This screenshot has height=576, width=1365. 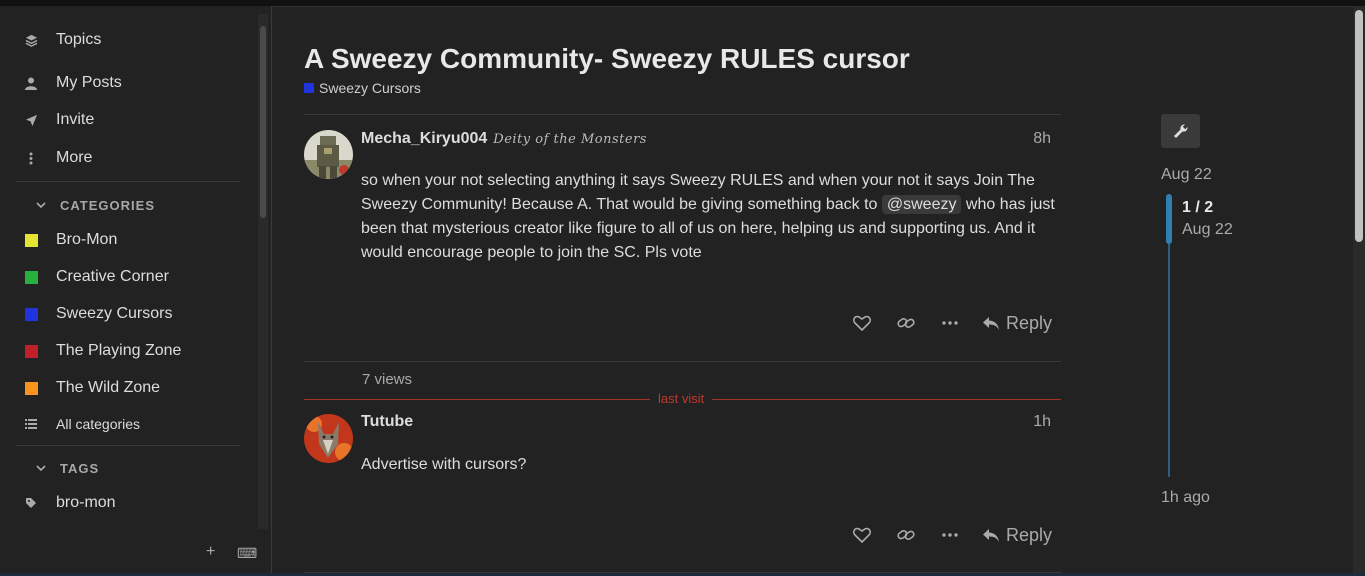 What do you see at coordinates (31, 158) in the screenshot?
I see `vertical-ellipsis-icon` at bounding box center [31, 158].